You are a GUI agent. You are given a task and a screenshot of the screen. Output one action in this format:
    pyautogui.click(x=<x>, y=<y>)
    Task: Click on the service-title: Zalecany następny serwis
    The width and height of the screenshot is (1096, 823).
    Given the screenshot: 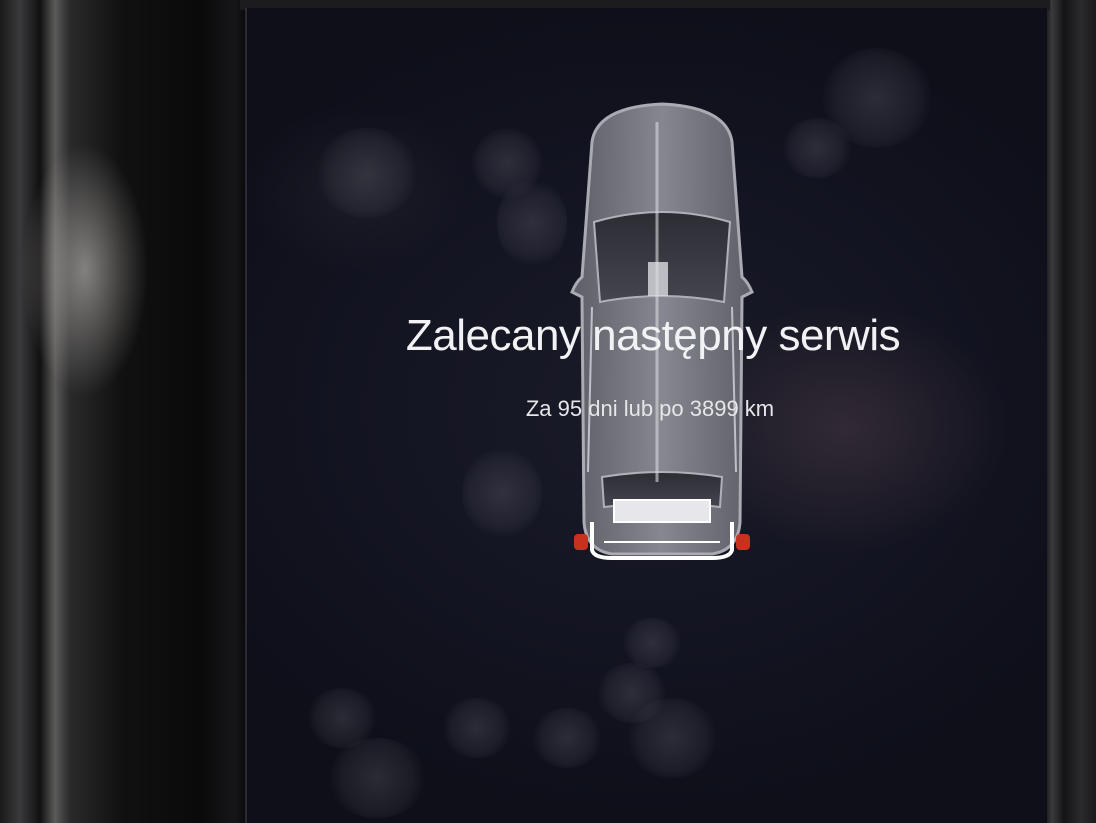 What is the action you would take?
    pyautogui.click(x=653, y=335)
    